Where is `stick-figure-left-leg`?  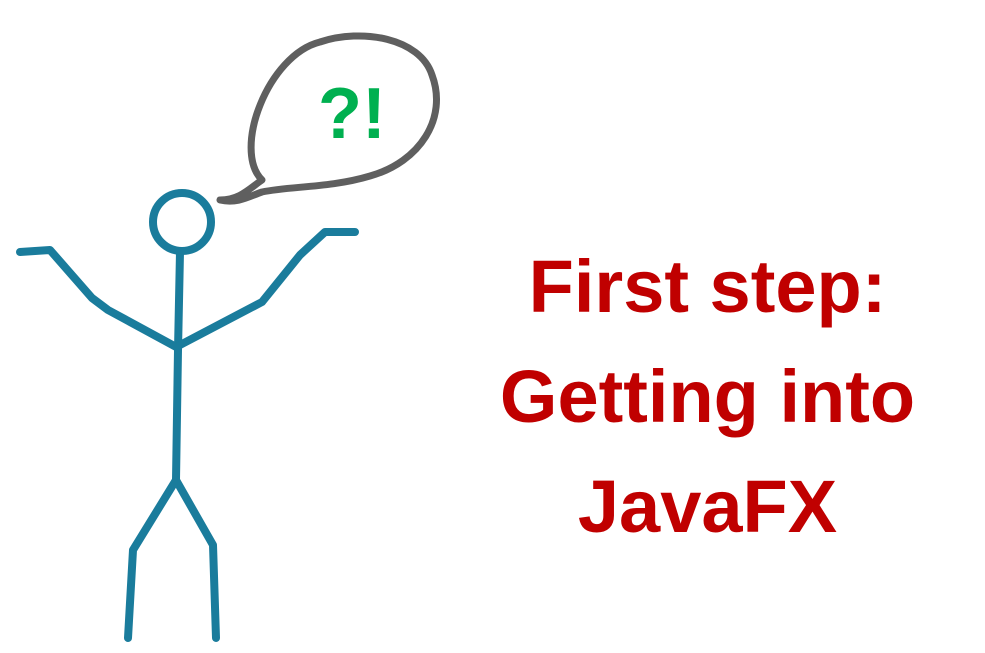
stick-figure-left-leg is located at coordinates (152, 559).